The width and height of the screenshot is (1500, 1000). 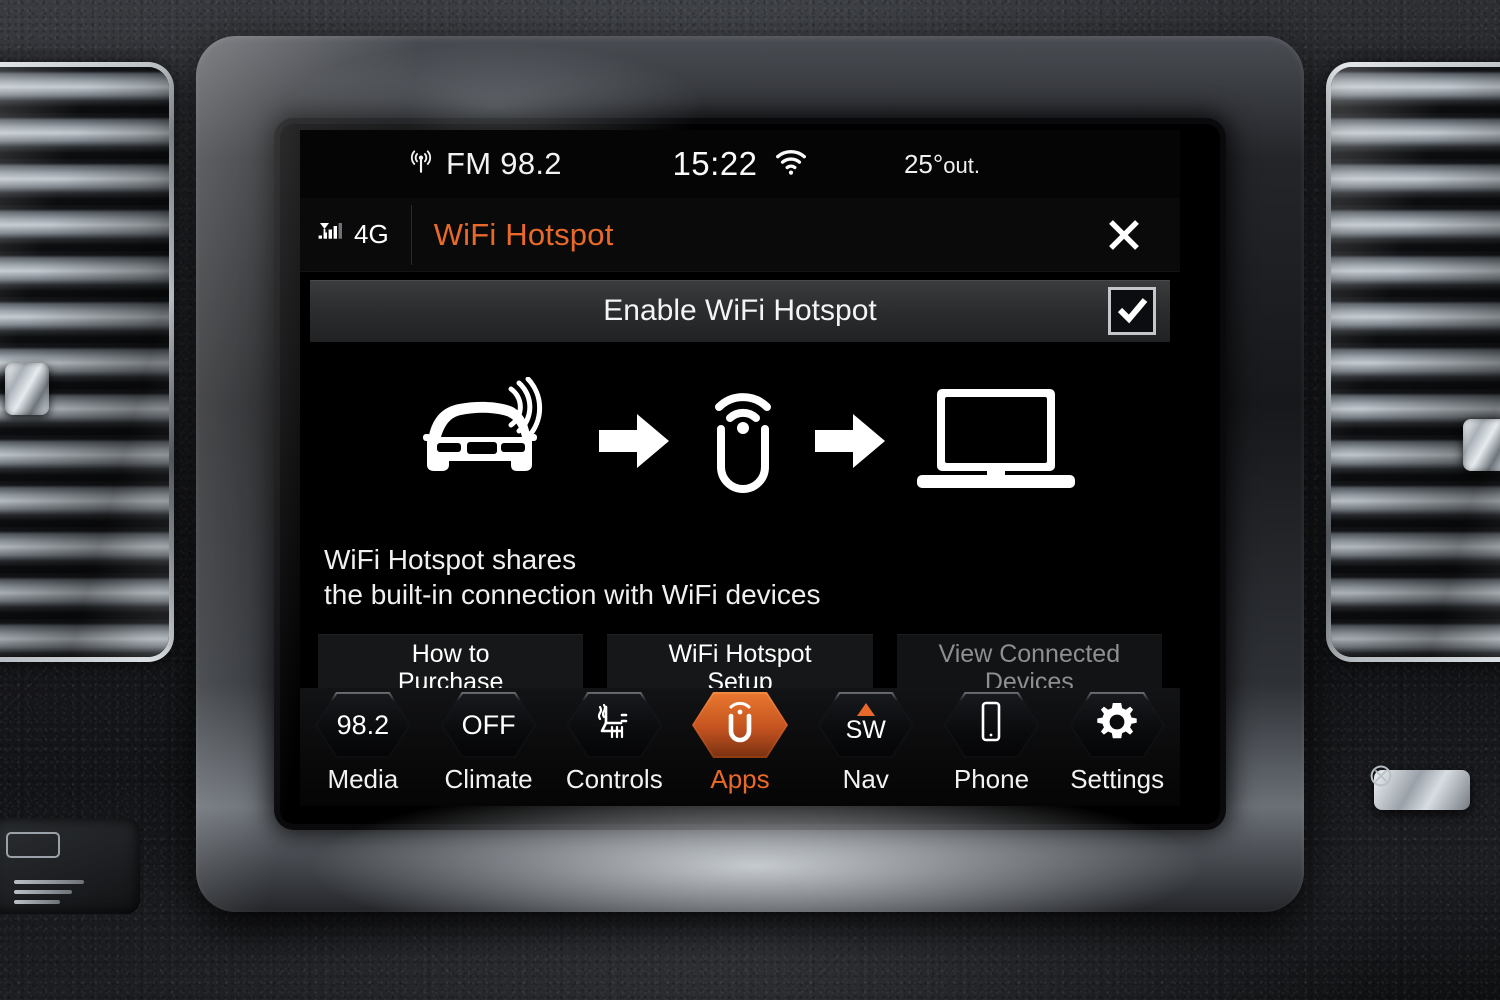 I want to click on nav-label-media: Media, so click(x=363, y=779).